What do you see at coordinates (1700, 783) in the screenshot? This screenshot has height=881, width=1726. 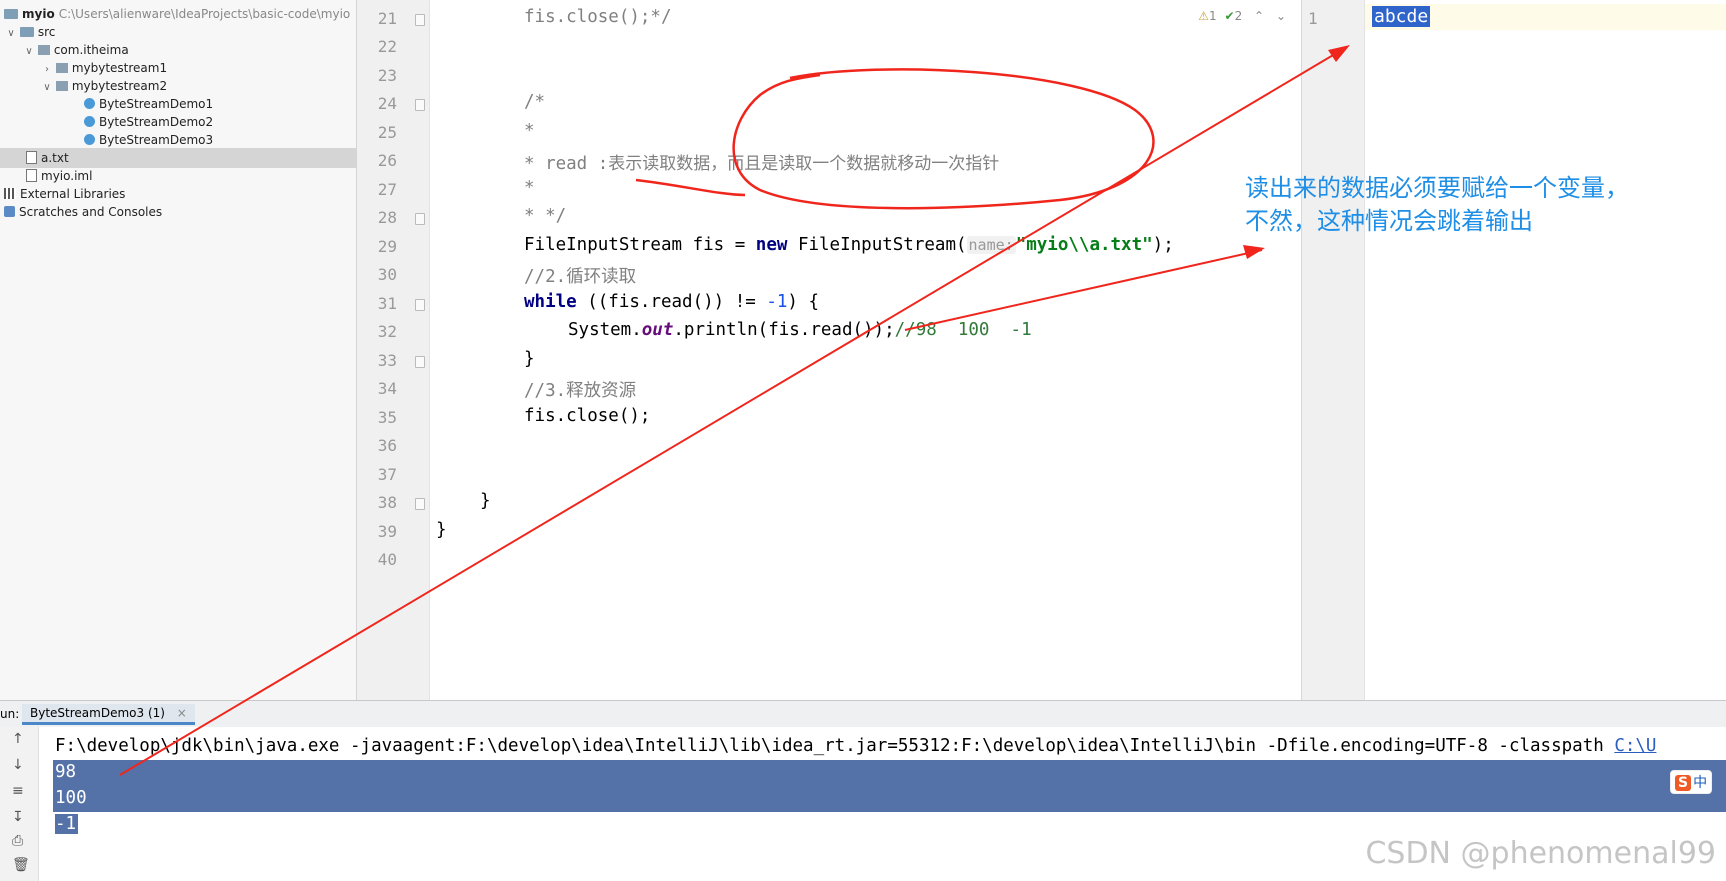 I see `ime-label: 中` at bounding box center [1700, 783].